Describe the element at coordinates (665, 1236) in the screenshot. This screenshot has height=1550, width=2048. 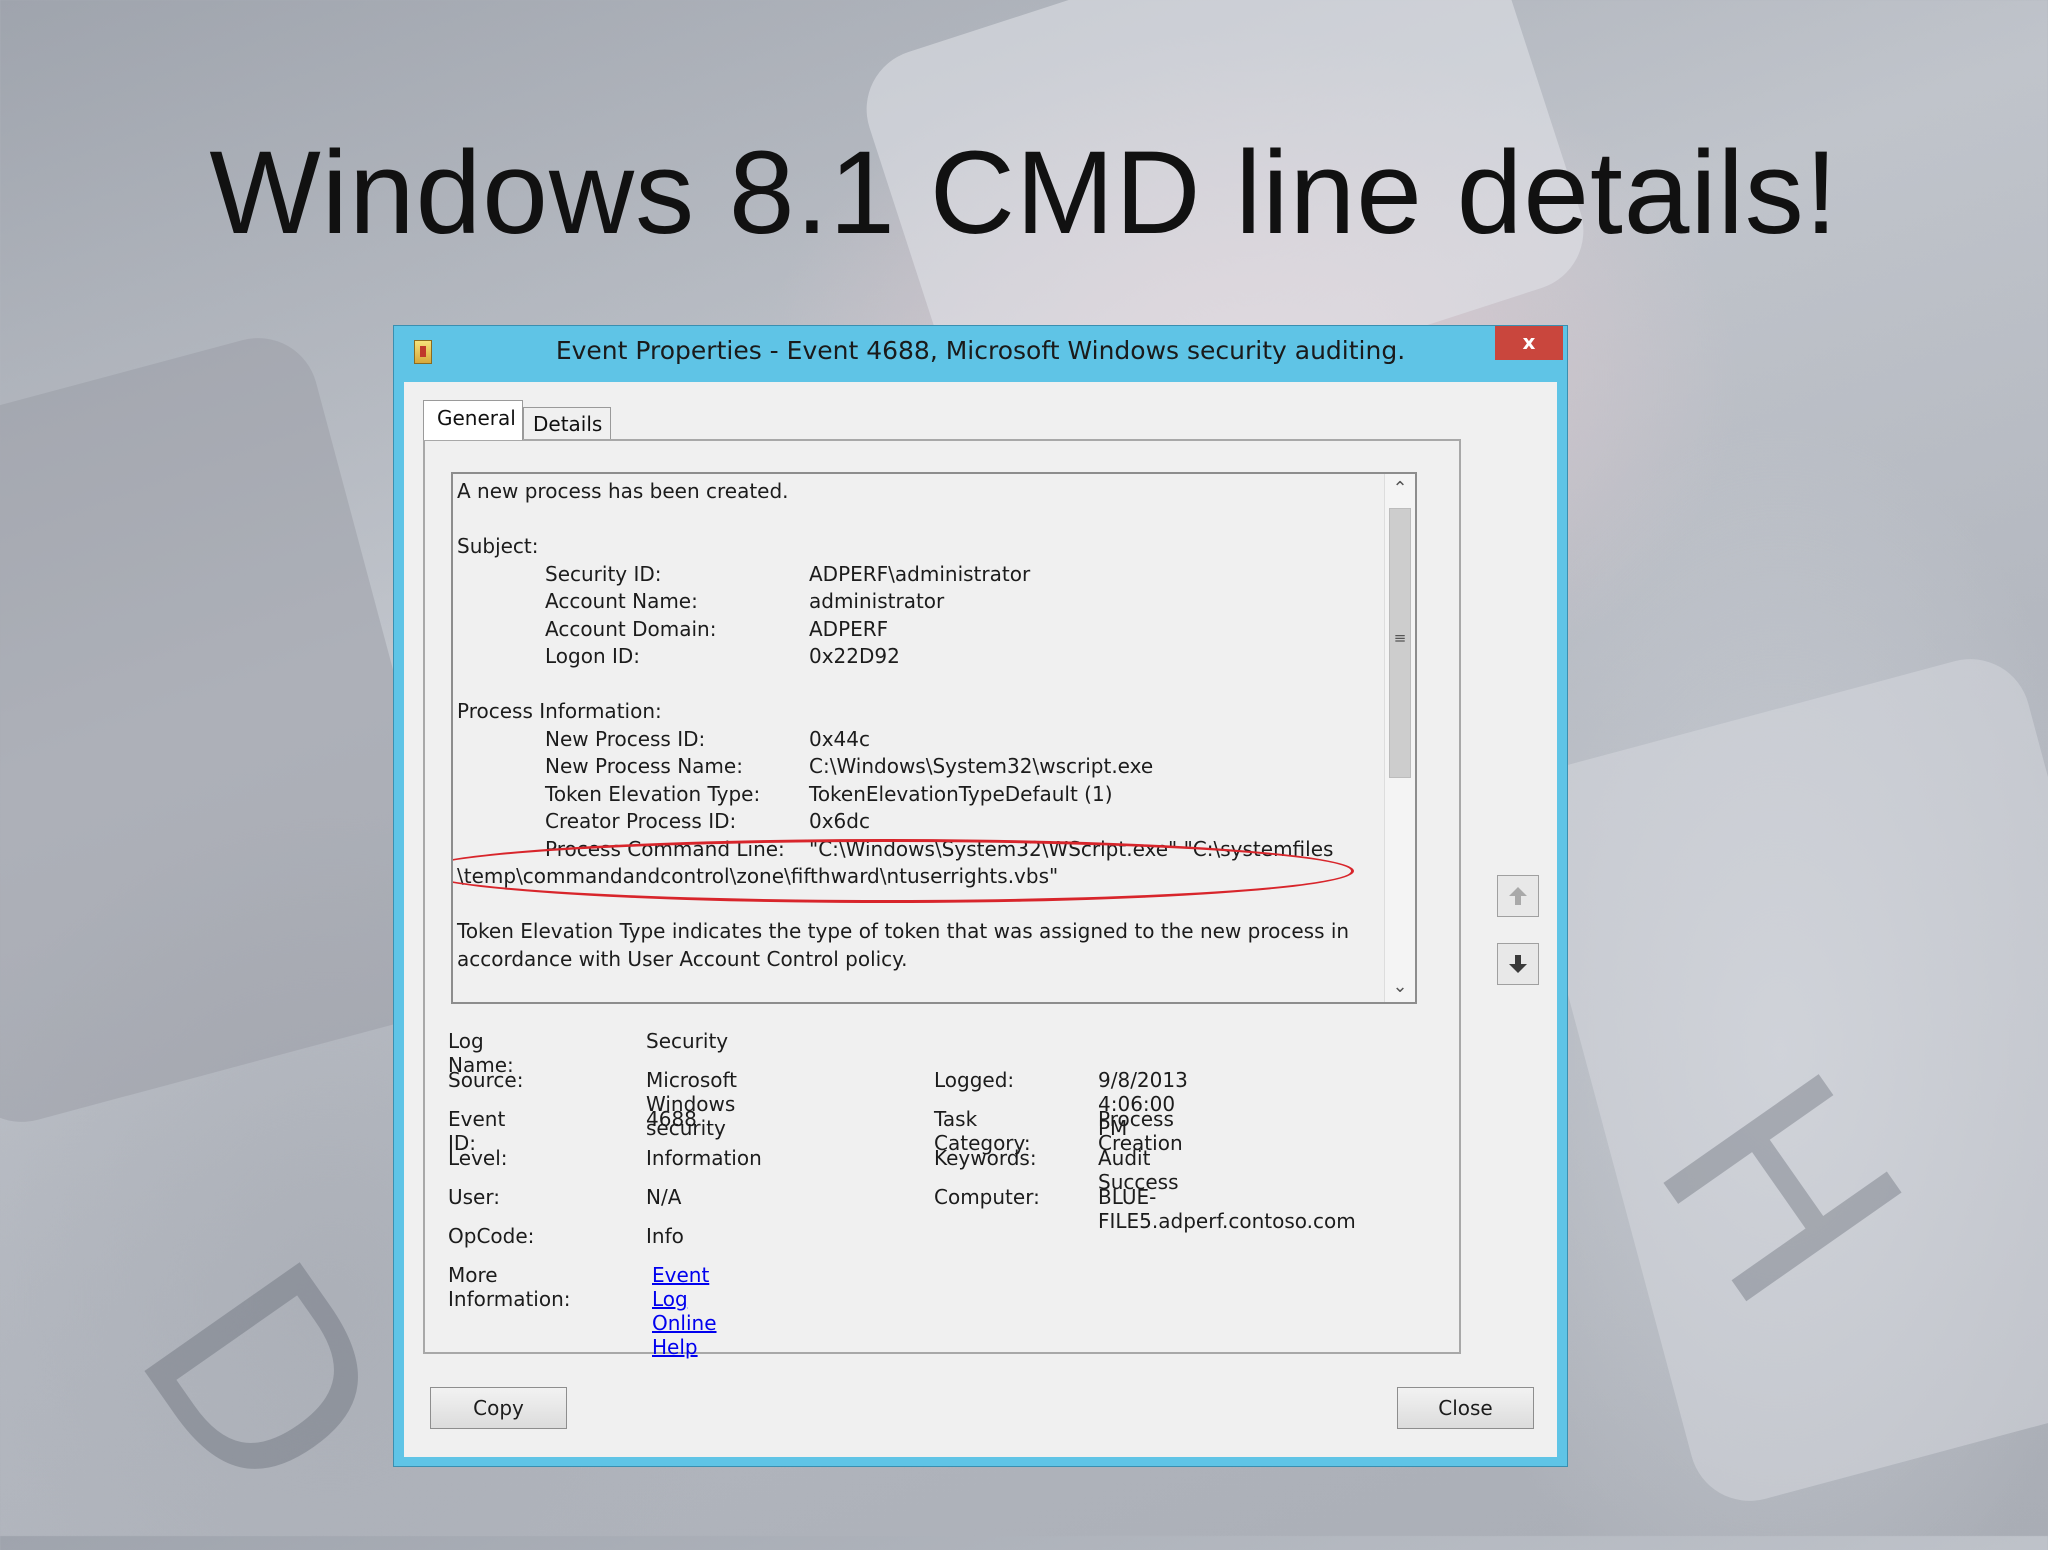
I see `opcode-value: Info` at that location.